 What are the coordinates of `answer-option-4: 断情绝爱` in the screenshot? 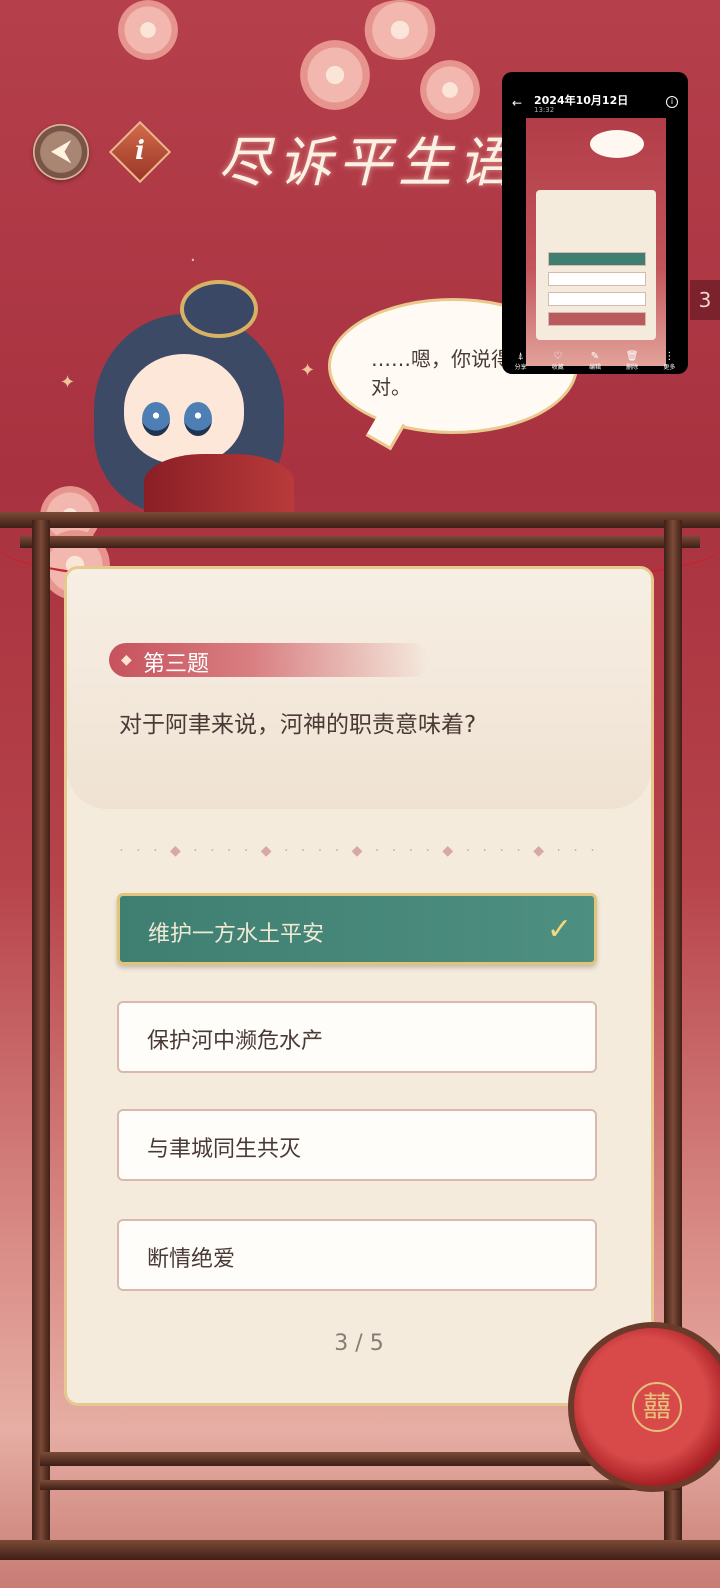 It's located at (357, 1255).